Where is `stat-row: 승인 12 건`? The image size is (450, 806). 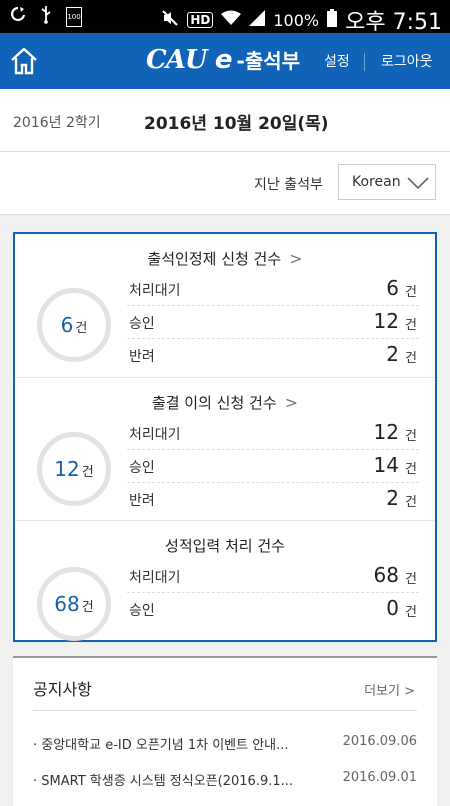 stat-row: 승인 12 건 is located at coordinates (273, 322).